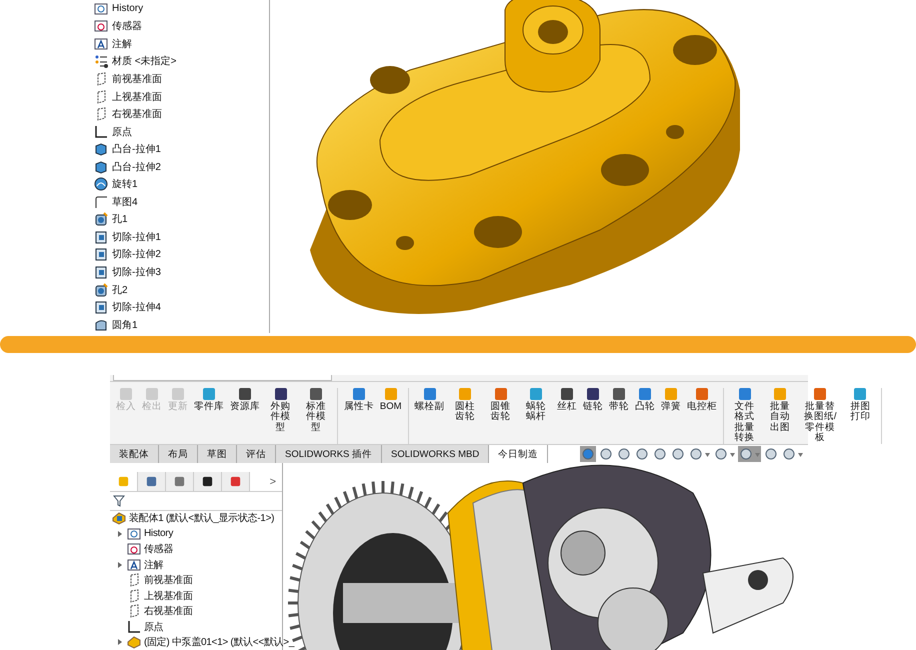 The width and height of the screenshot is (916, 650). What do you see at coordinates (745, 416) in the screenshot?
I see `toolbar-button: 文件格式批量转换` at bounding box center [745, 416].